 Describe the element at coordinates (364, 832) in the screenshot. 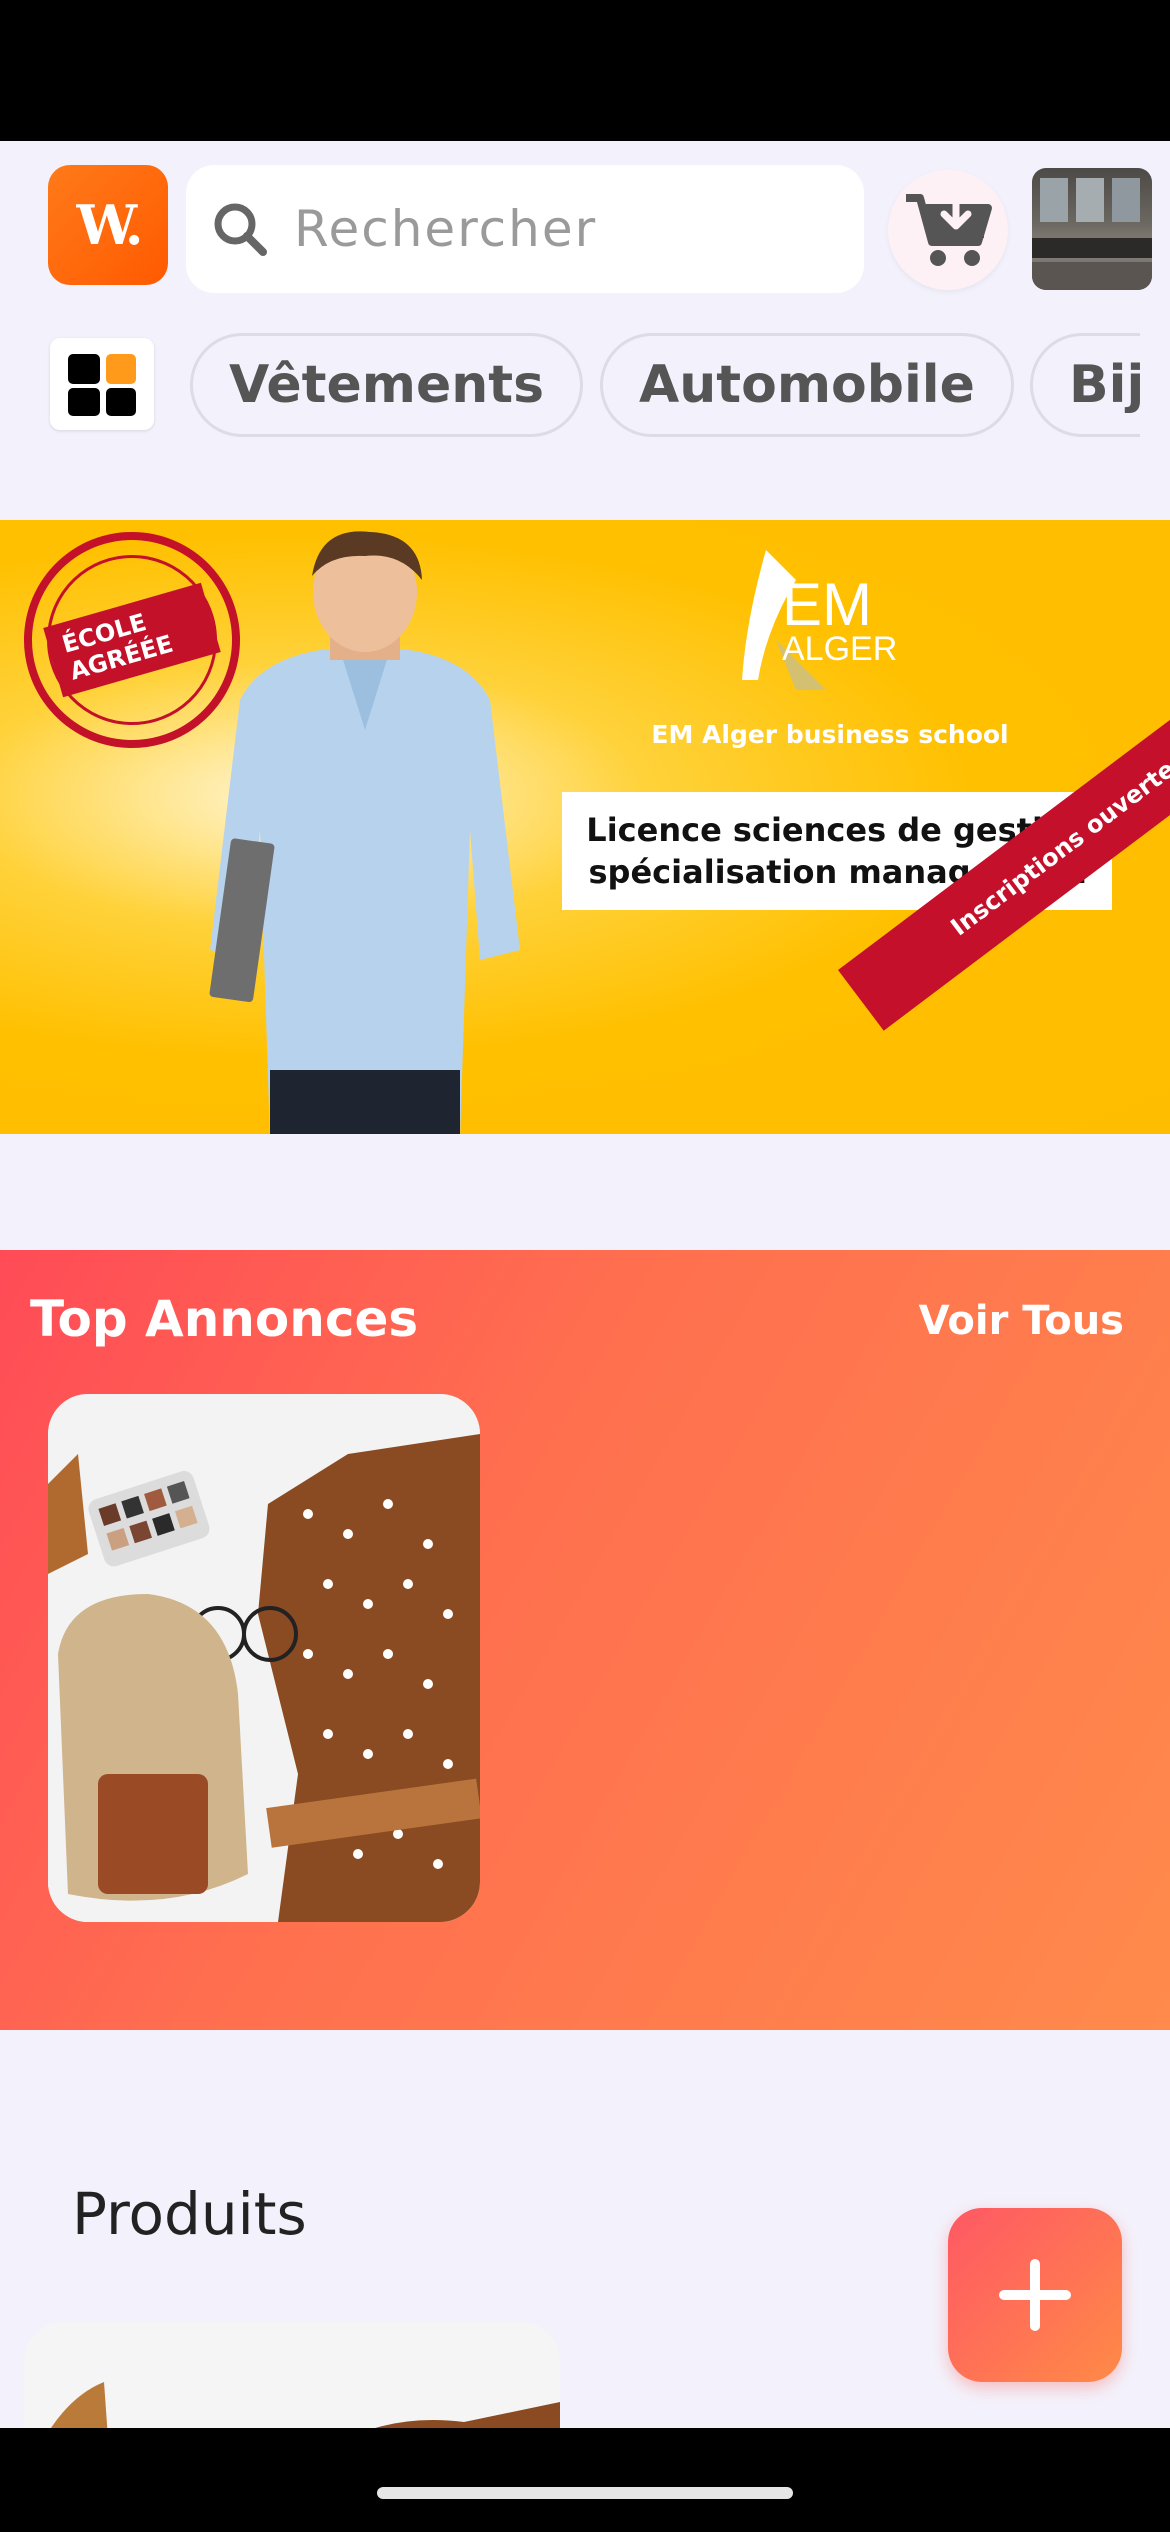

I see `student-photo` at that location.